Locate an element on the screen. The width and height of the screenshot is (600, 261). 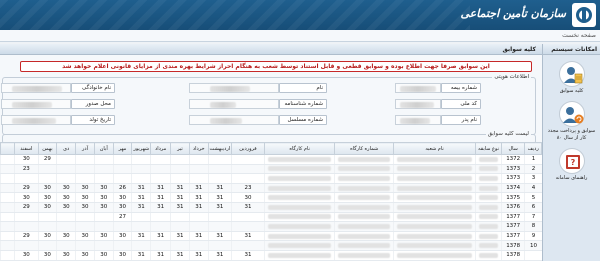
column-header: اسفند is located at coordinates (26, 148).